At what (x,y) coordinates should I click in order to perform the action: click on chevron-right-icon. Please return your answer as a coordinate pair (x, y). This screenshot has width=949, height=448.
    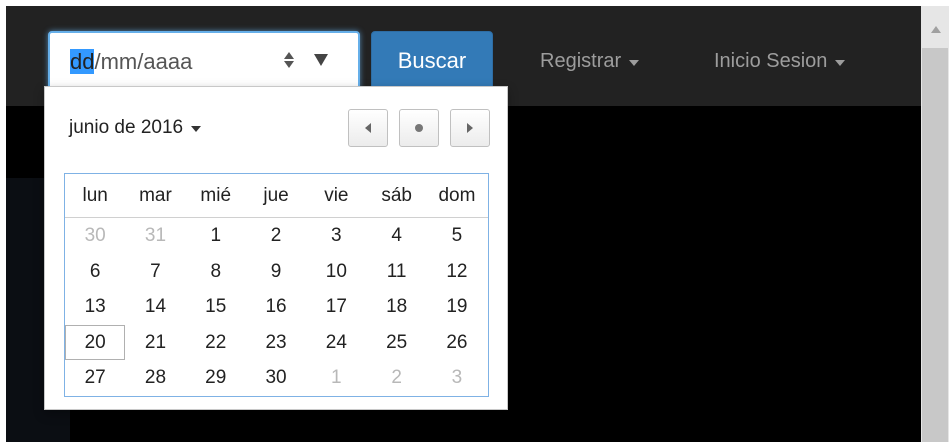
    Looking at the image, I should click on (470, 128).